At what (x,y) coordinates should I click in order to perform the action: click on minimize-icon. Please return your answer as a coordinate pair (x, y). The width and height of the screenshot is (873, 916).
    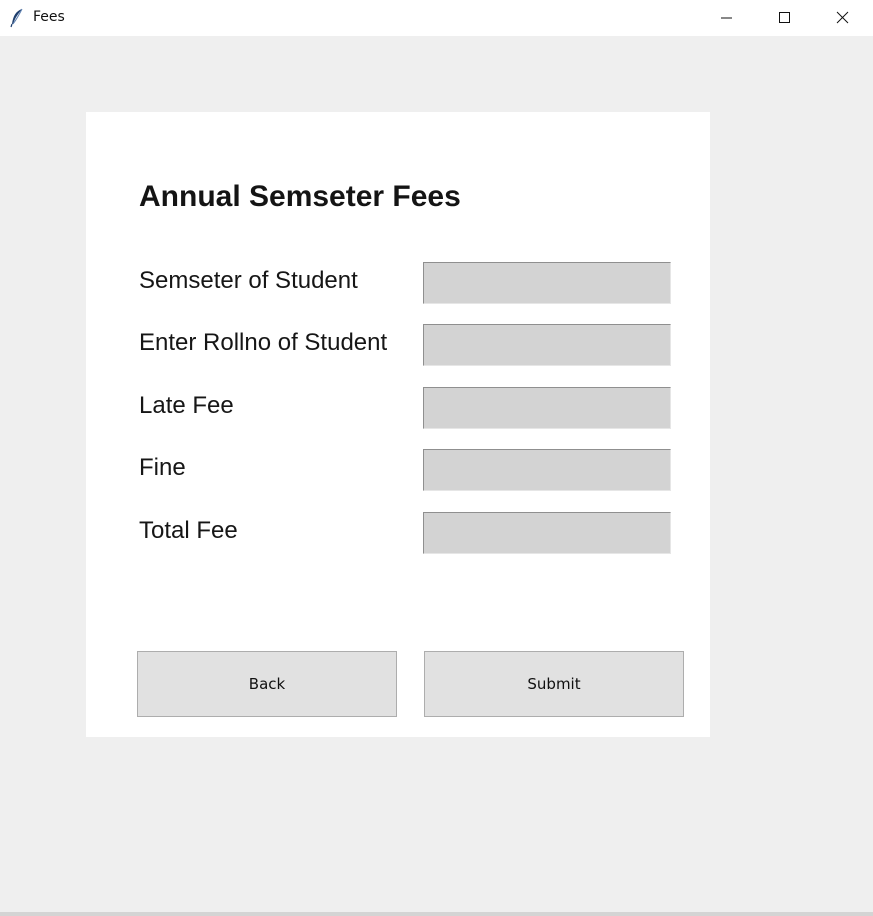
    Looking at the image, I should click on (726, 18).